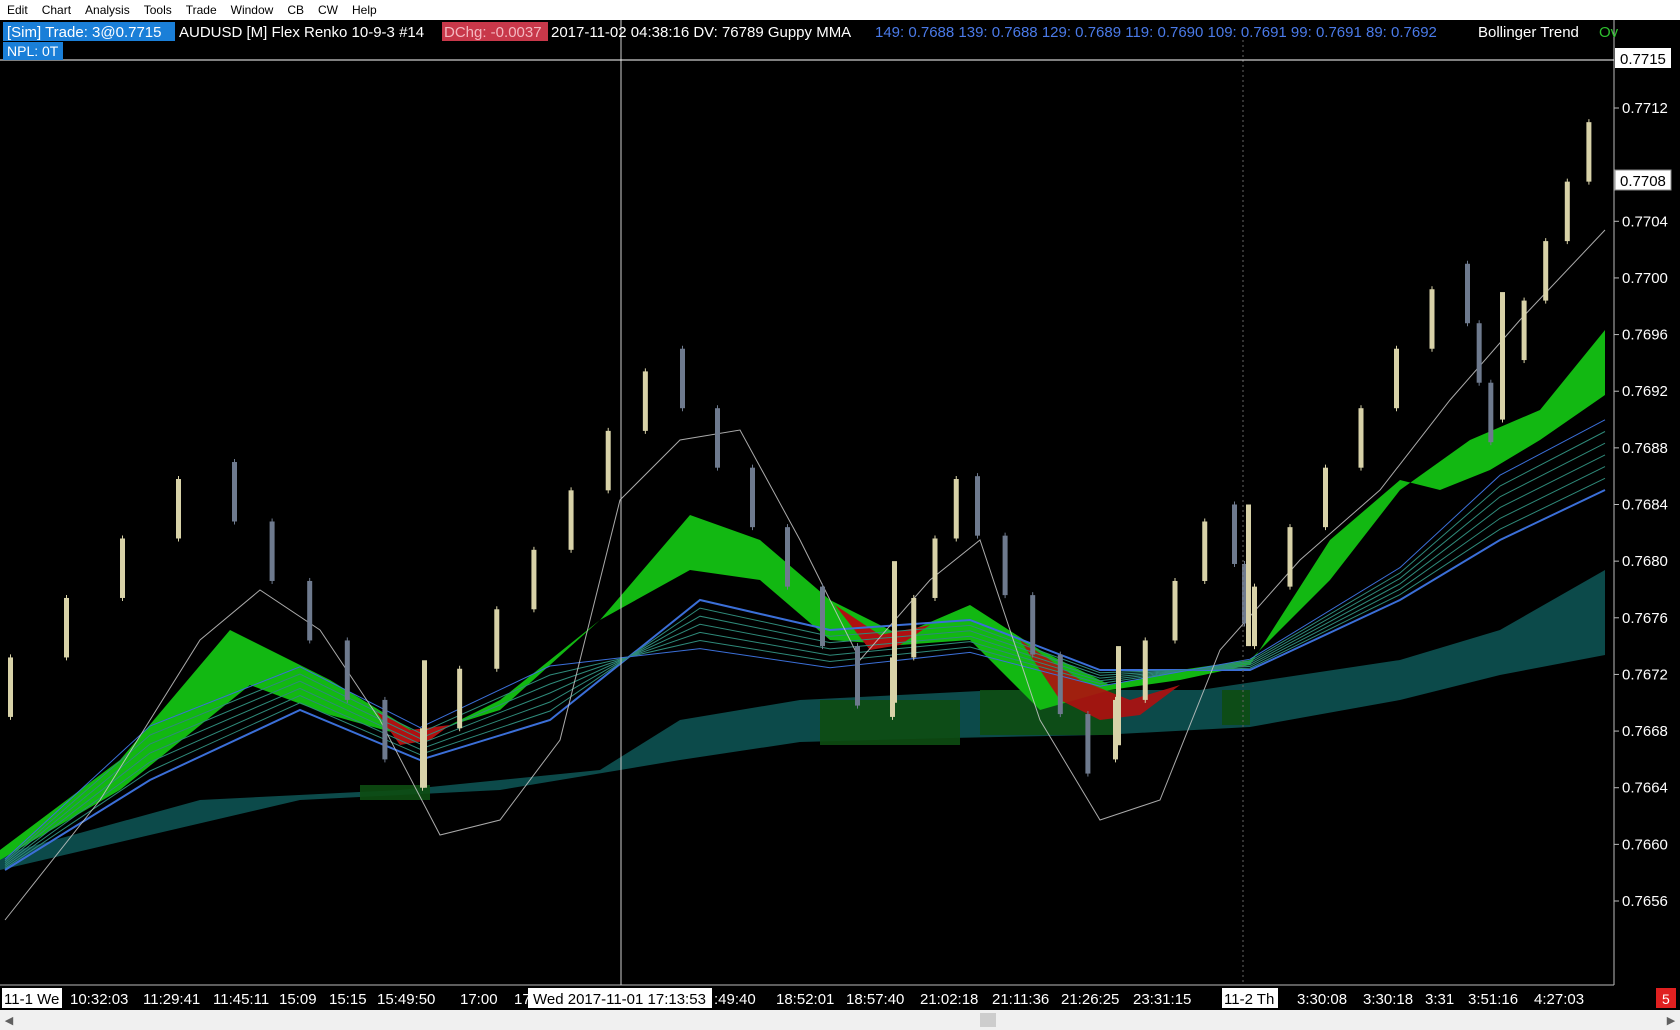 The height and width of the screenshot is (1030, 1680). I want to click on scroll-right-icon: ▶, so click(1671, 1020).